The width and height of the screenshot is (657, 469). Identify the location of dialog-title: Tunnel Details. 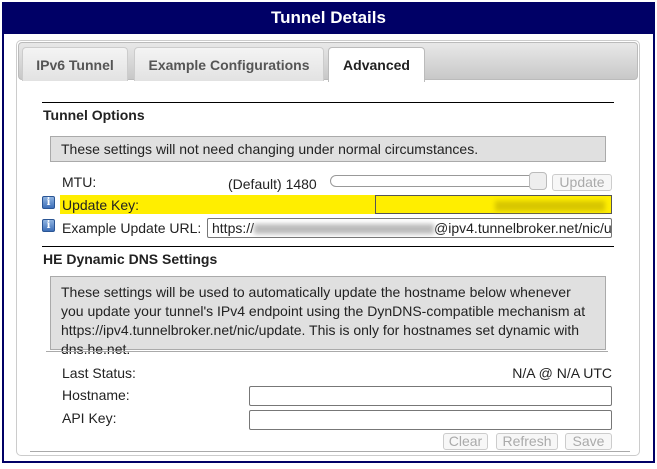
(328, 18).